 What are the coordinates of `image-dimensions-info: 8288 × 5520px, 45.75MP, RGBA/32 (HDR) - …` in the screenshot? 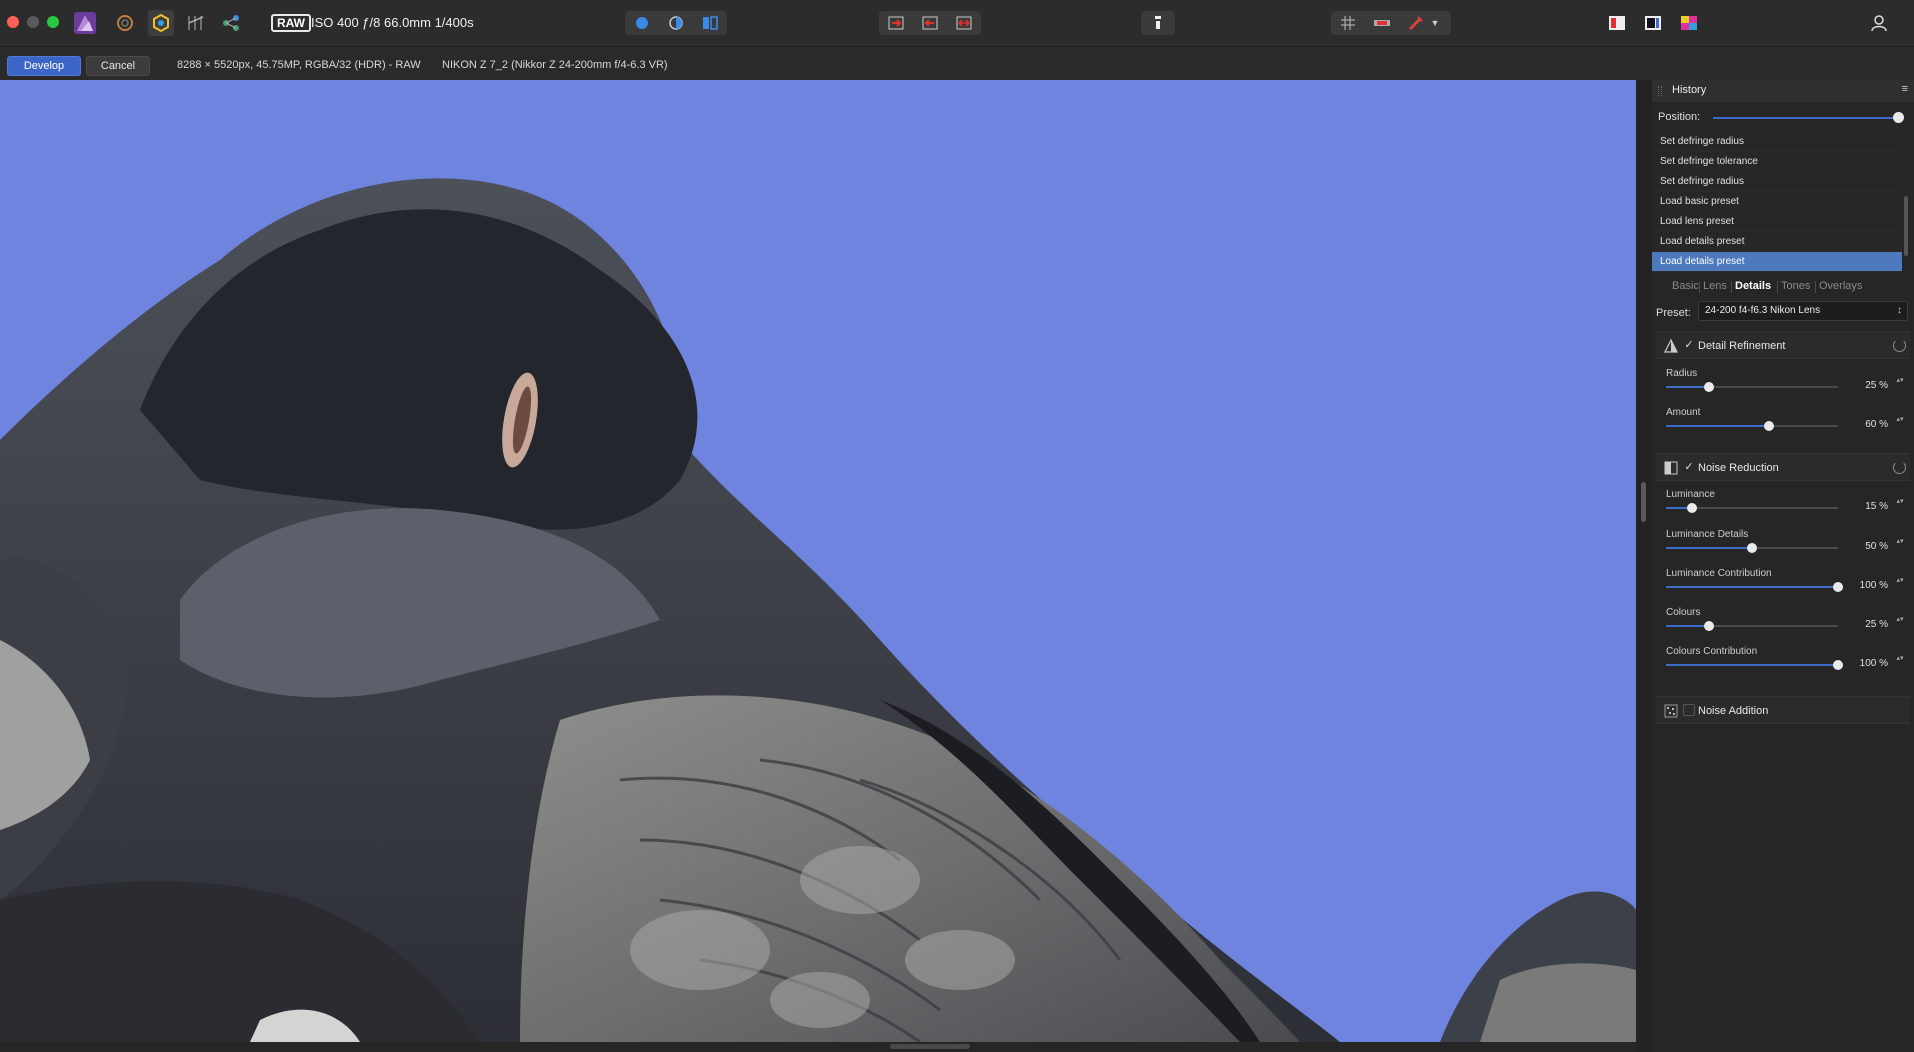 It's located at (299, 65).